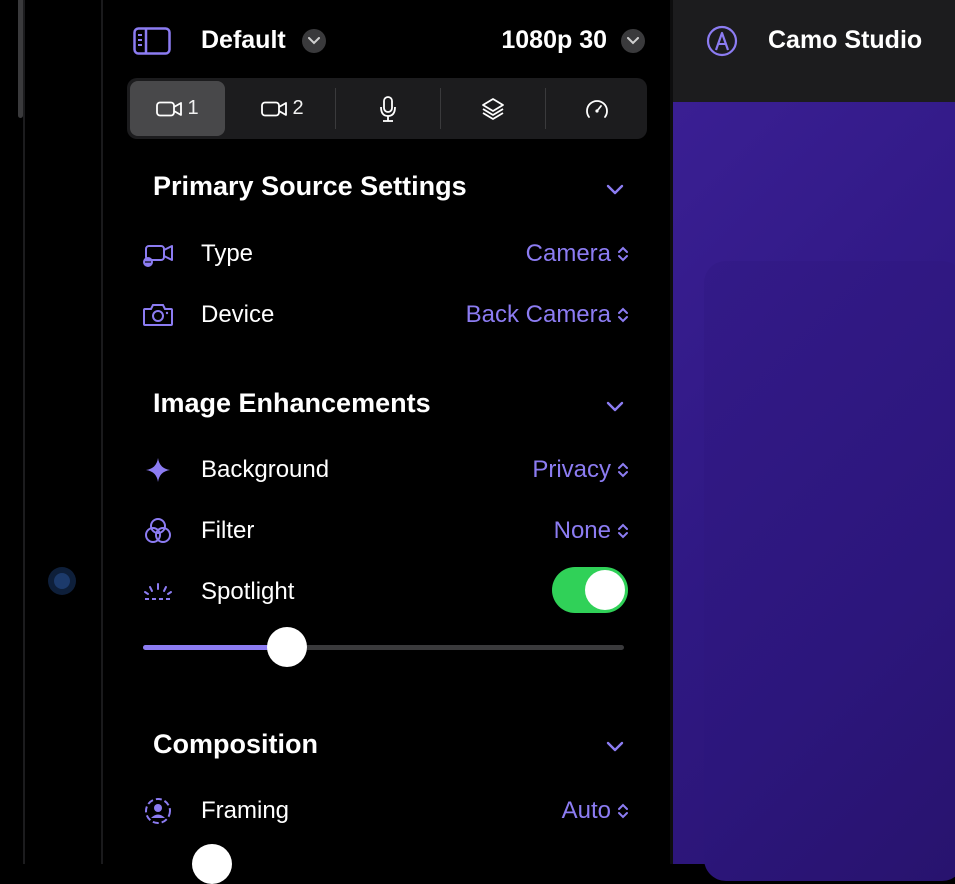 The height and width of the screenshot is (884, 955). I want to click on spotlight-toggle, so click(590, 590).